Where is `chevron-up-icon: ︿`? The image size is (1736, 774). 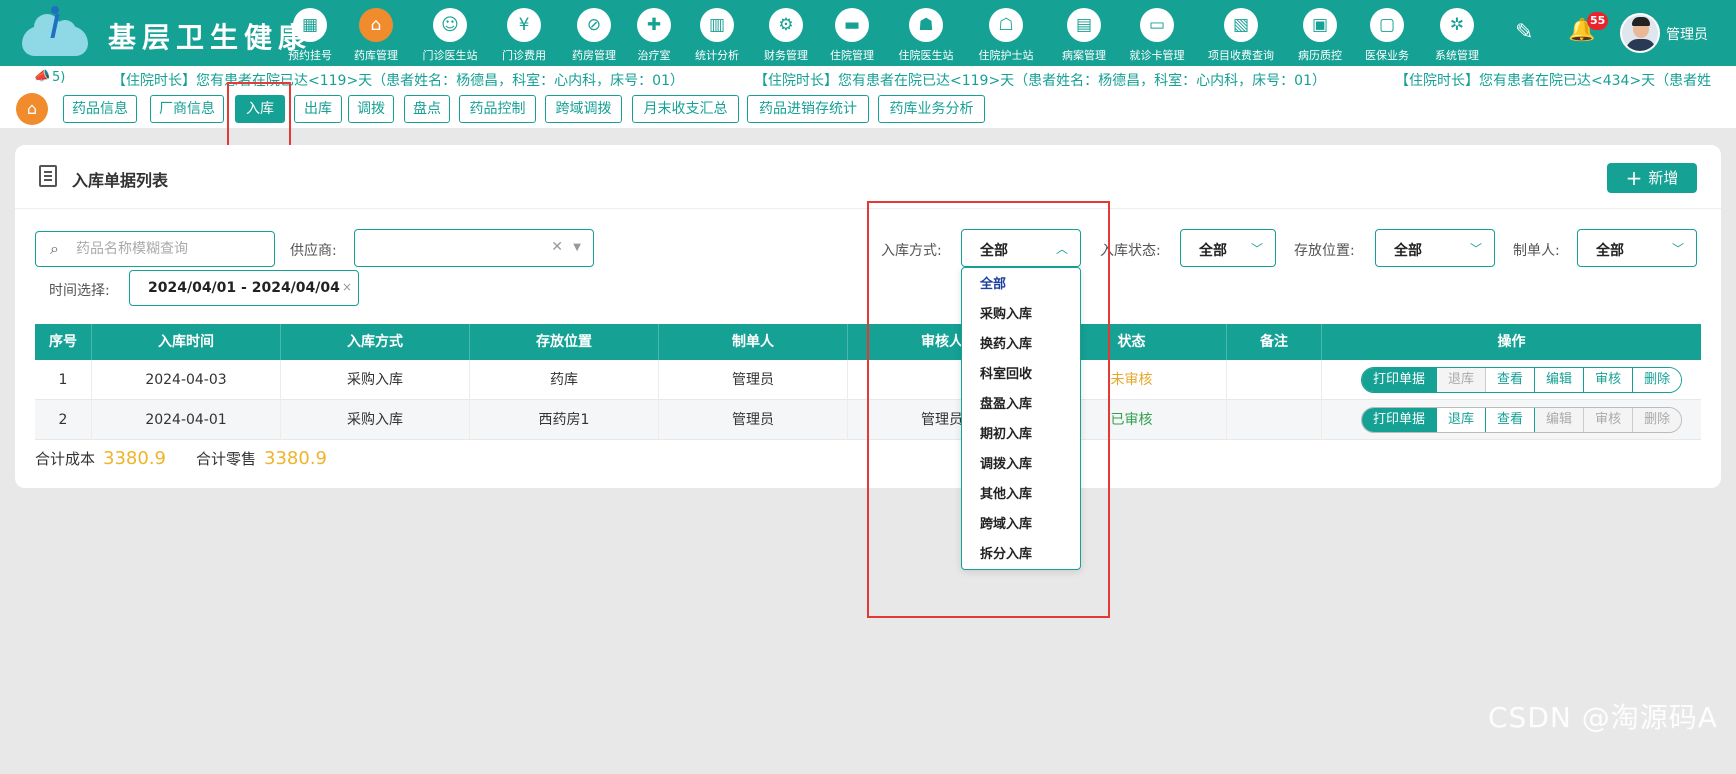
chevron-up-icon: ︿ is located at coordinates (1061, 249).